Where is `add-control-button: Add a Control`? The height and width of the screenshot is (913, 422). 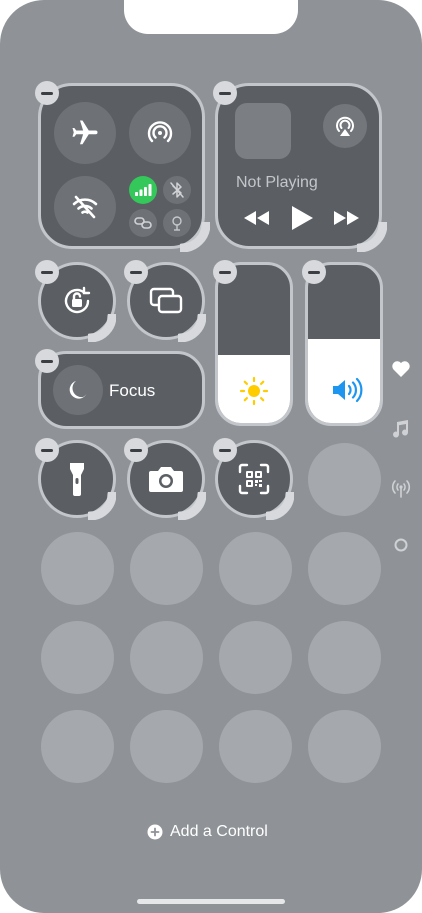
add-control-button: Add a Control is located at coordinates (207, 832).